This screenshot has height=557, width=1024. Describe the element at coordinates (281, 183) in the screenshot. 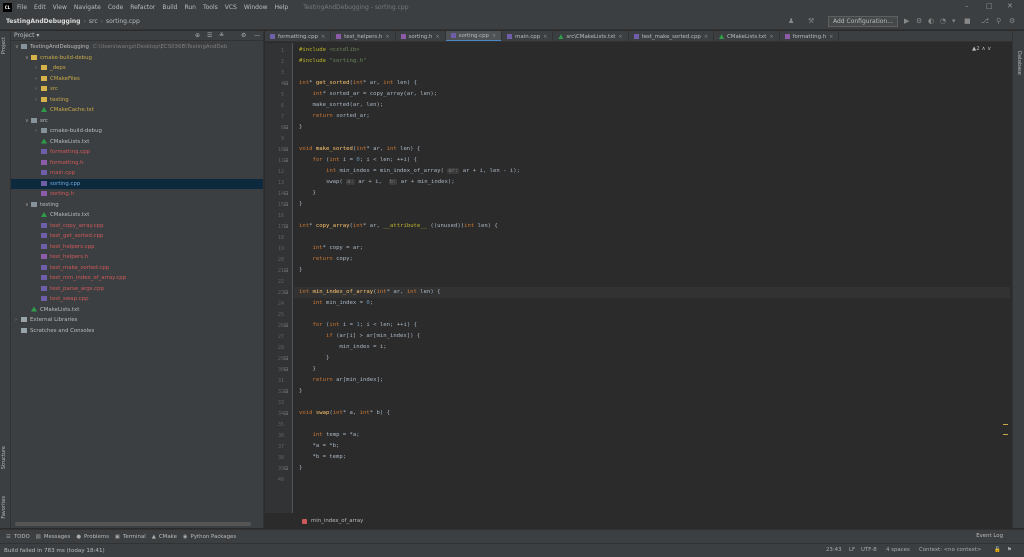

I see `line-number: 13` at that location.